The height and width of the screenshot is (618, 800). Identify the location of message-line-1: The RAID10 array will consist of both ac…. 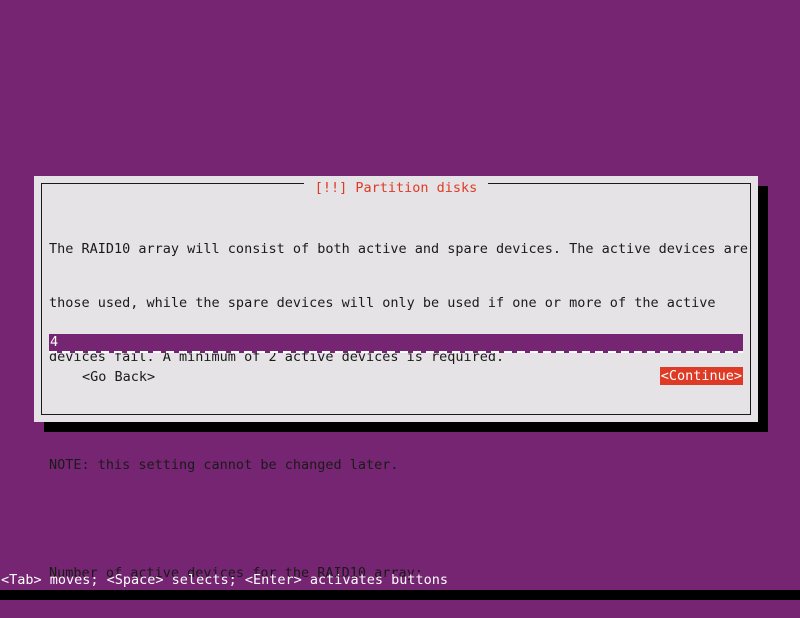
(398, 249).